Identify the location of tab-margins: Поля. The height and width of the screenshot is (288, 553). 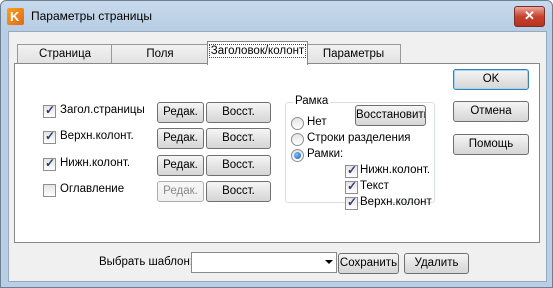
(160, 54).